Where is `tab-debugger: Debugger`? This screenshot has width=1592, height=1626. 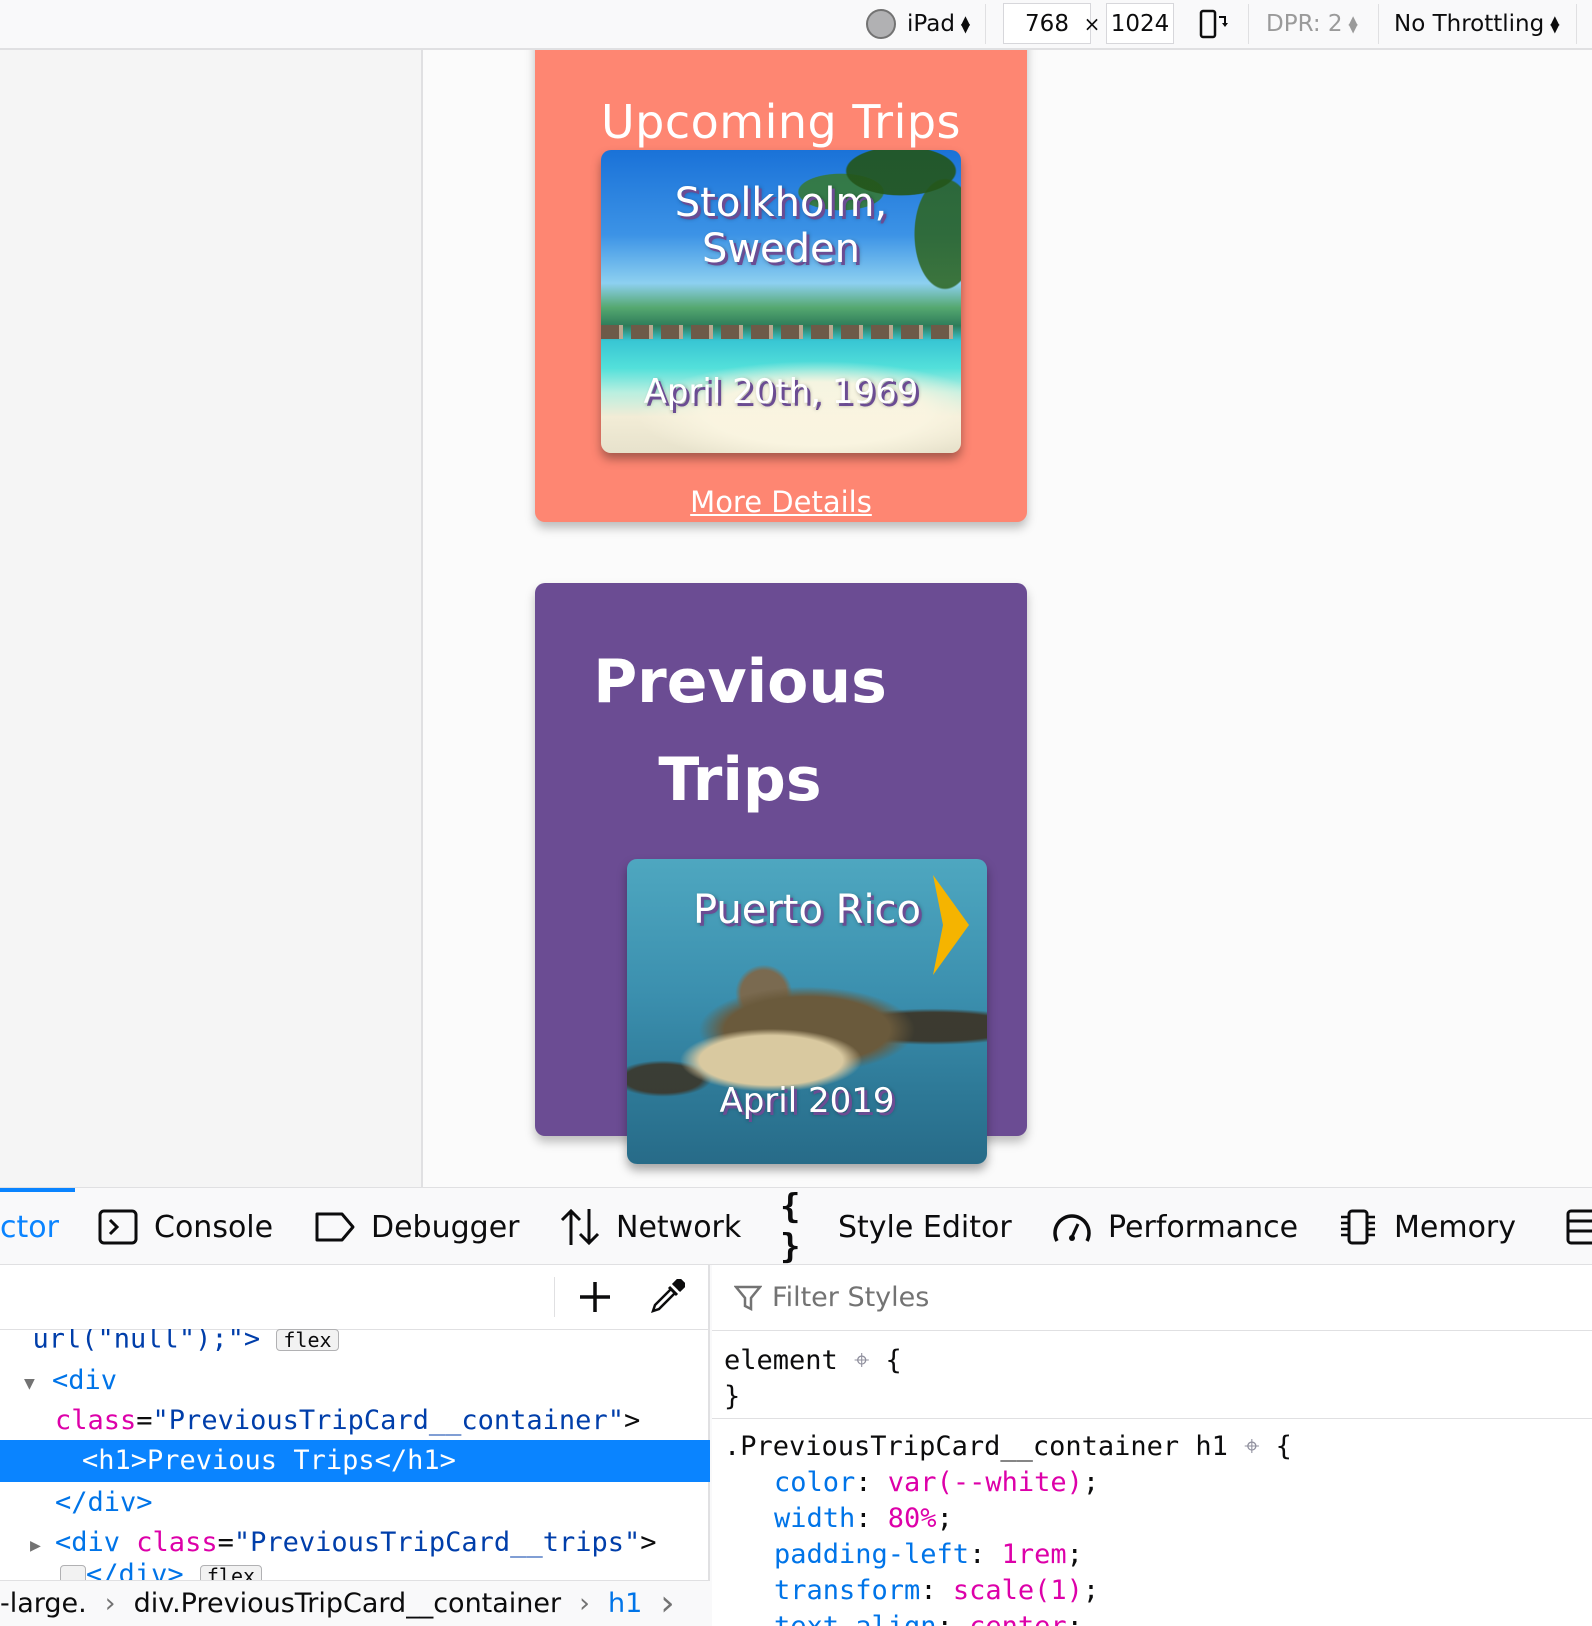 tab-debugger: Debugger is located at coordinates (416, 1227).